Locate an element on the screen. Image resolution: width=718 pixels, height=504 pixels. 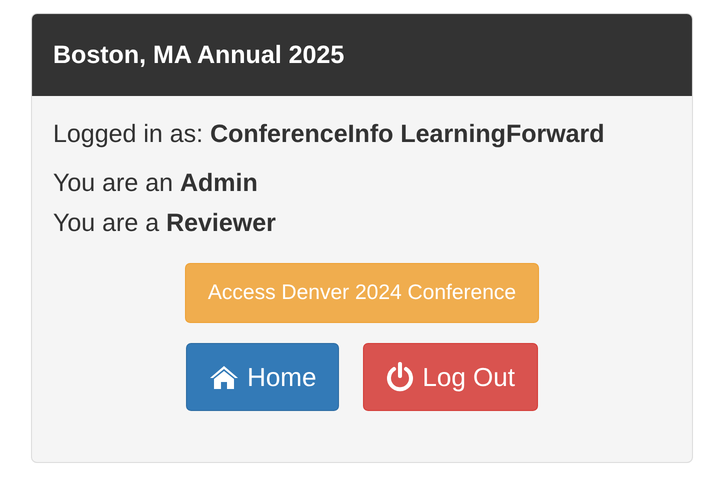
home-icon is located at coordinates (224, 377).